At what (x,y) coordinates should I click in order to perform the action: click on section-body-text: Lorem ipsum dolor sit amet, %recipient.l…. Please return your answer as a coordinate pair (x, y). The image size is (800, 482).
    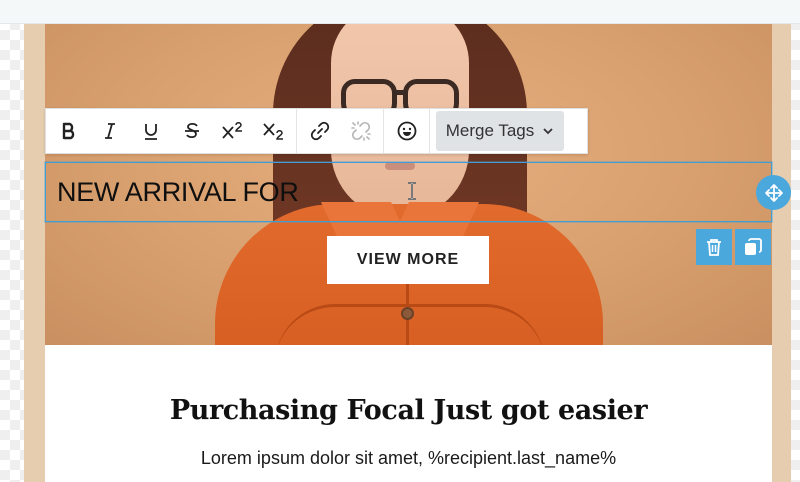
    Looking at the image, I should click on (408, 458).